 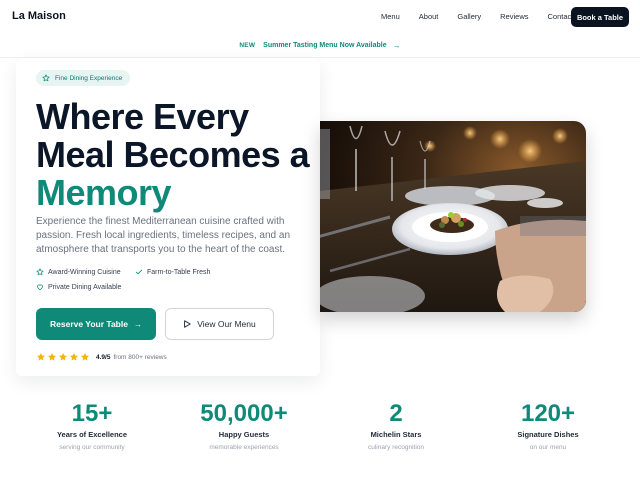 I want to click on stat-sub: serving our community, so click(x=92, y=447).